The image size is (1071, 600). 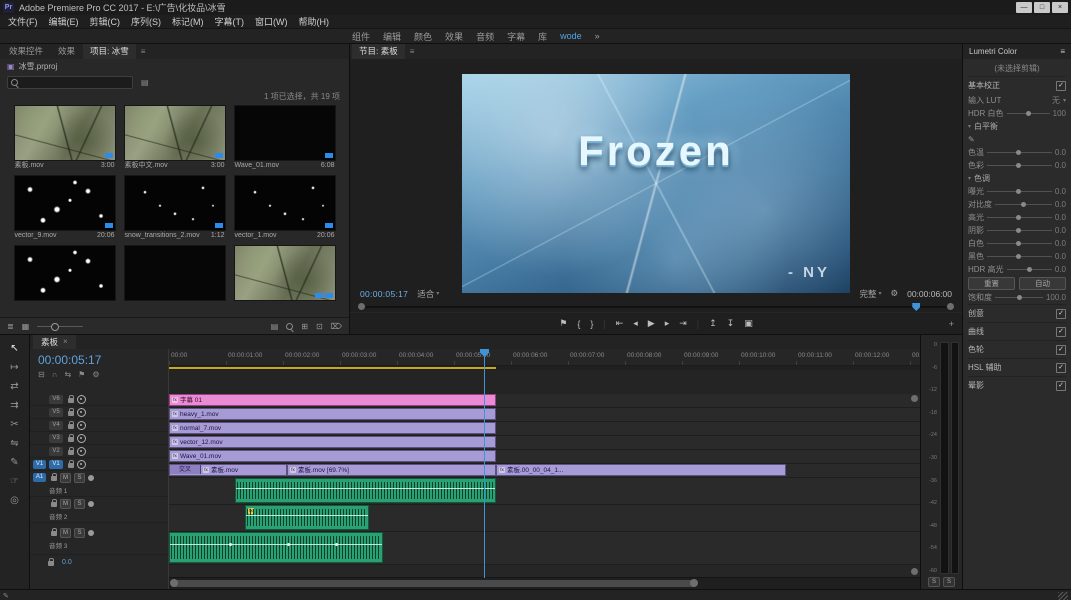 I want to click on seek-track, so click(x=656, y=307).